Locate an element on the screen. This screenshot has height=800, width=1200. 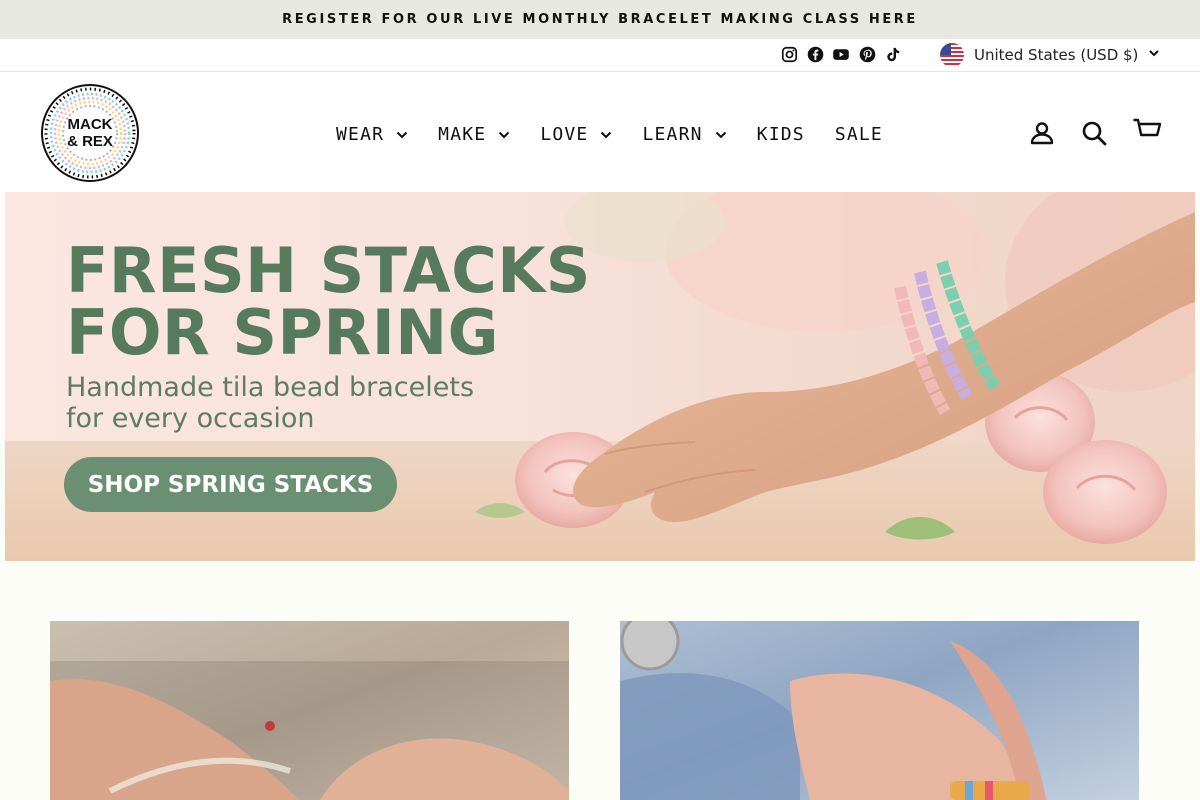
main-nav: WEAR MAKE LOVE LEARN KIDS SALE is located at coordinates (624, 134).